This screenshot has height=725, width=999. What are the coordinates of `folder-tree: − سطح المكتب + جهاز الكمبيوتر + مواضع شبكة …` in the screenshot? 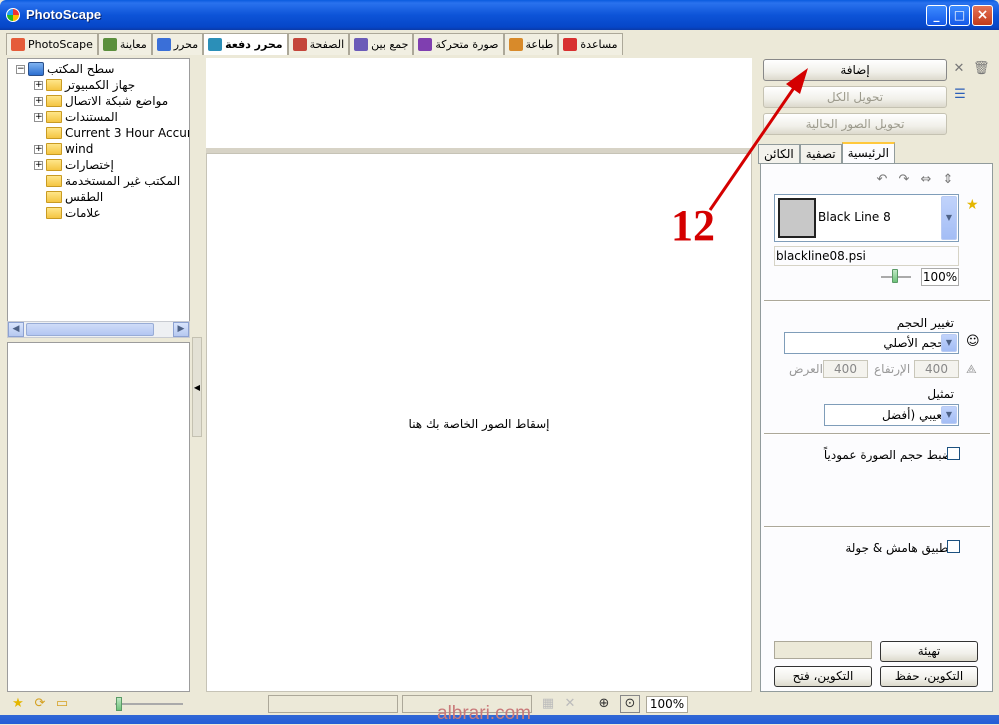 It's located at (98, 190).